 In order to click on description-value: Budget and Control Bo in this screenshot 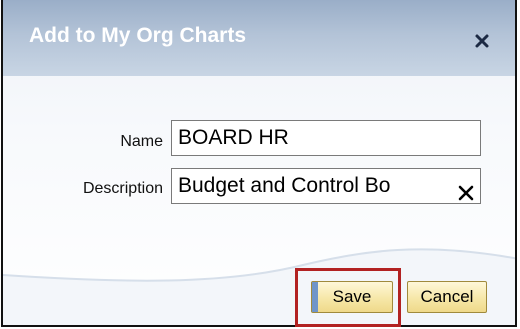, I will do `click(284, 185)`.